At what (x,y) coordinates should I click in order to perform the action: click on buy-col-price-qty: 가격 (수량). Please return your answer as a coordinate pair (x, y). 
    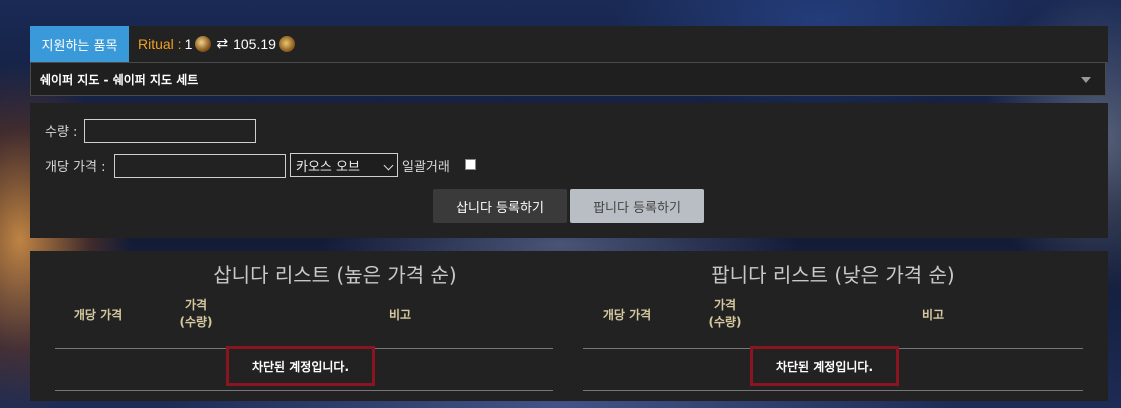
    Looking at the image, I should click on (196, 313).